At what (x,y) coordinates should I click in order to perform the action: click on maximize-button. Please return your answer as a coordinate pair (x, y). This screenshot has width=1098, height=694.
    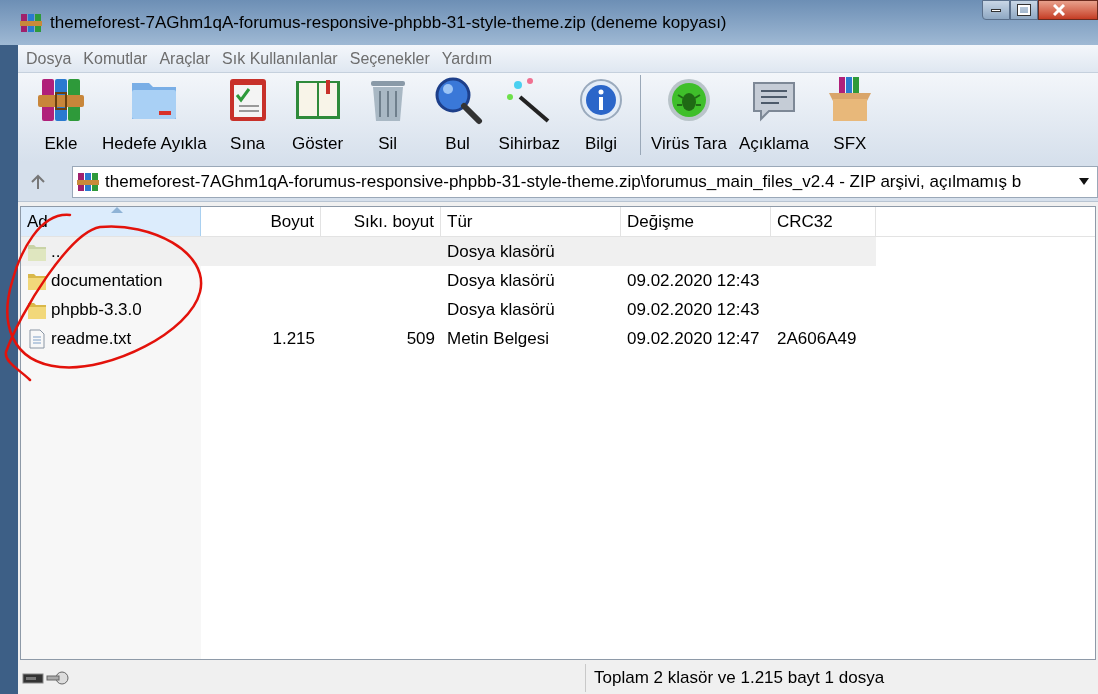
    Looking at the image, I should click on (1024, 10).